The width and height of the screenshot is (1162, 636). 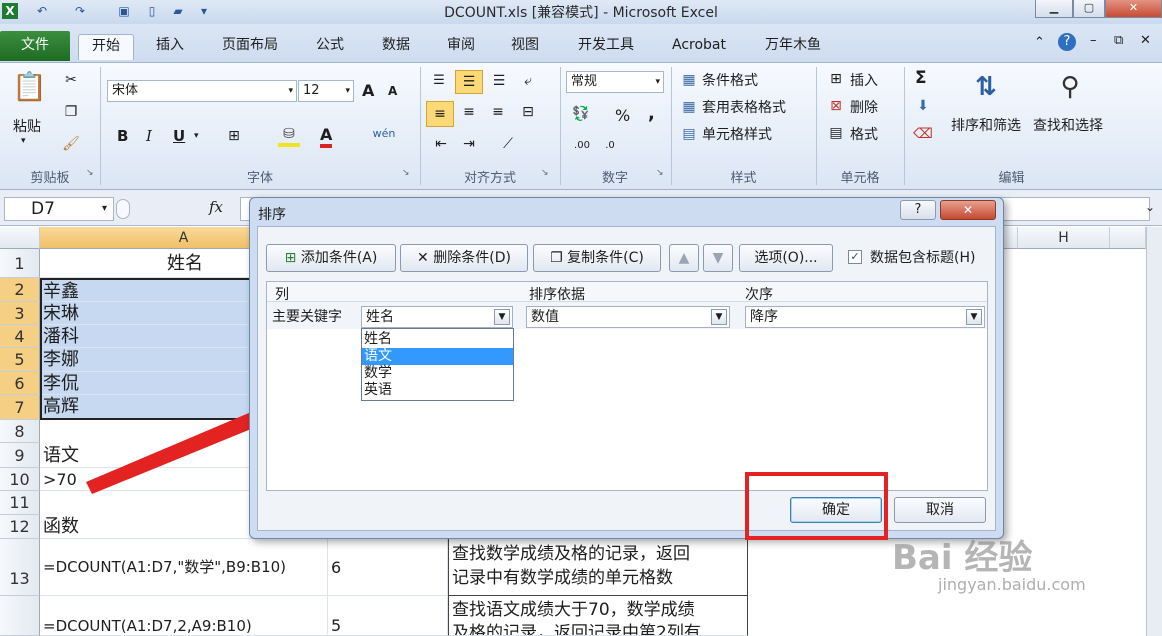 What do you see at coordinates (962, 558) in the screenshot?
I see `watermark-logo: Bai 经验` at bounding box center [962, 558].